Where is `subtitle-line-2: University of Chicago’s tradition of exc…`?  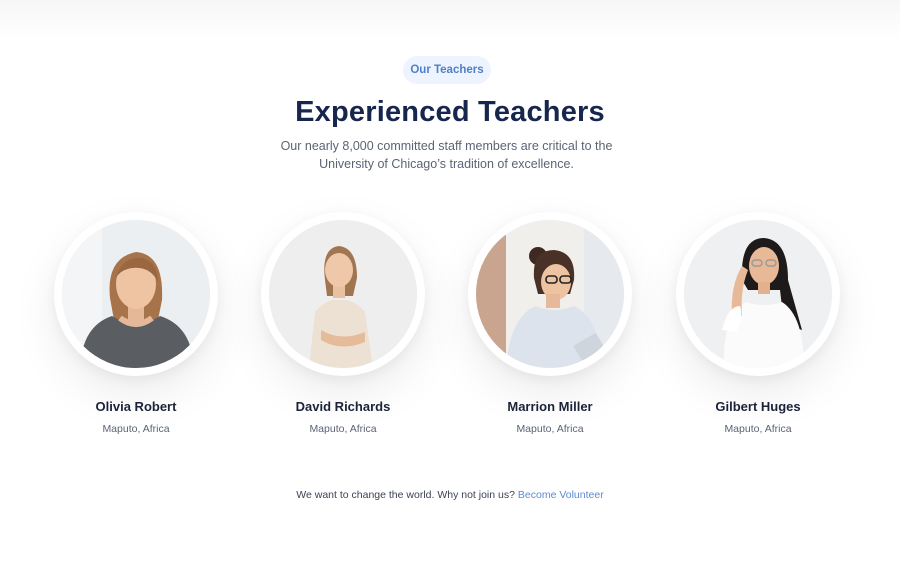 subtitle-line-2: University of Chicago’s tradition of exc… is located at coordinates (446, 164).